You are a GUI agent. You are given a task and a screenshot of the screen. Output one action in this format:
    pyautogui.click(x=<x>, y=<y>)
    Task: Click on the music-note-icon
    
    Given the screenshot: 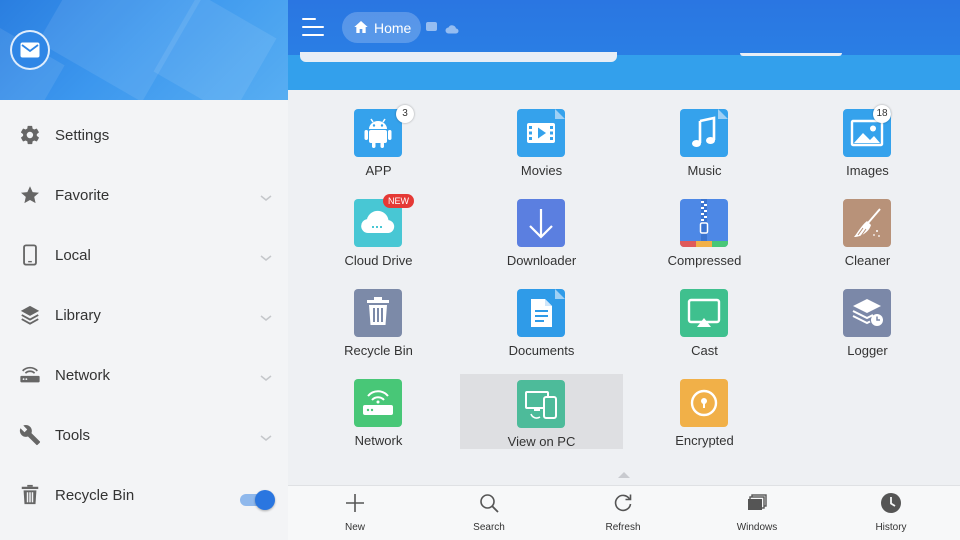 What is the action you would take?
    pyautogui.click(x=704, y=133)
    